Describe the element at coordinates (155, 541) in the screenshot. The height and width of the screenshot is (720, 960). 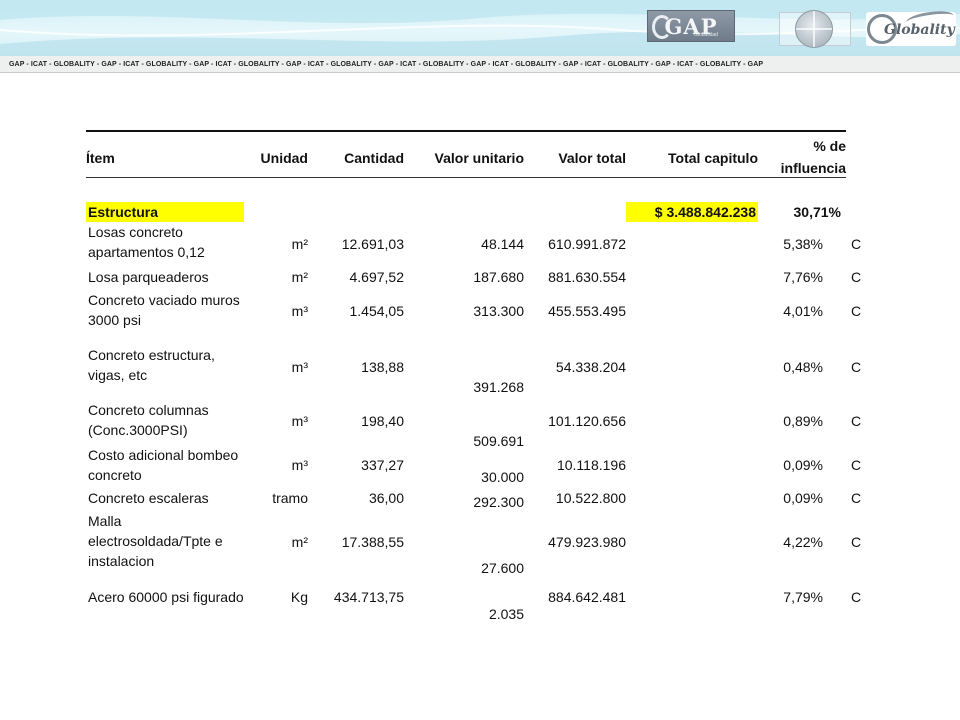
I see `row-item: Malla electrosoldada/Tpte e instalacion` at that location.